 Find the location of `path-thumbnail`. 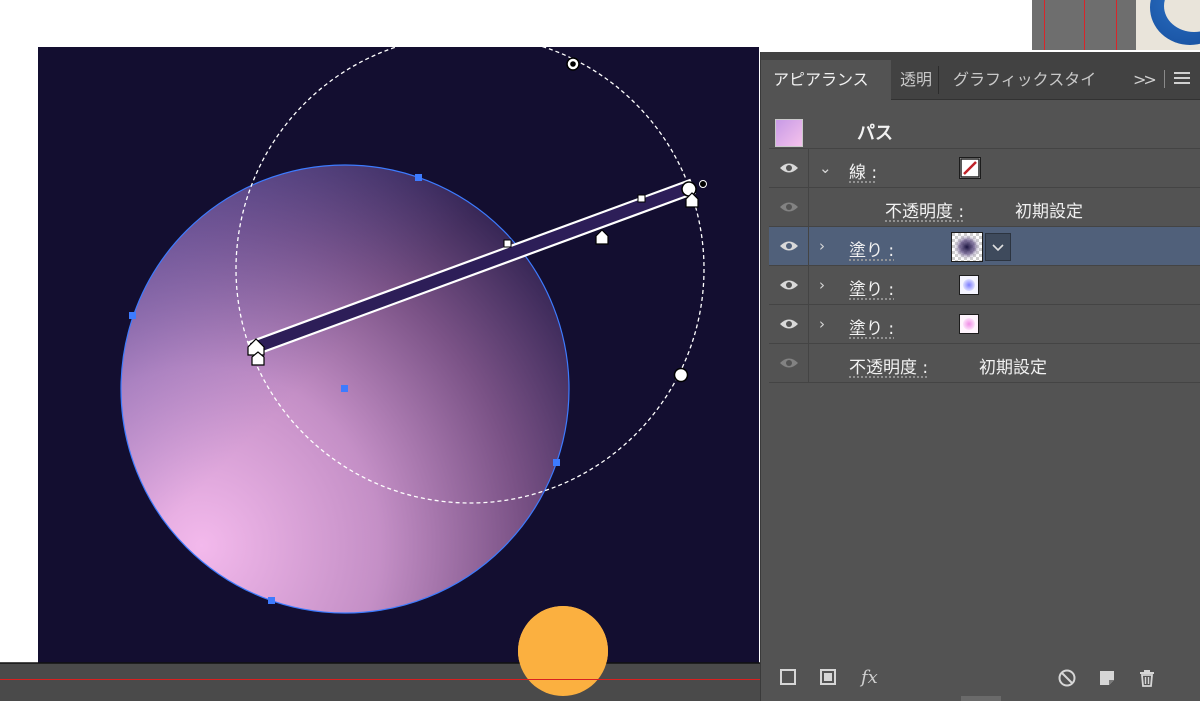

path-thumbnail is located at coordinates (789, 133).